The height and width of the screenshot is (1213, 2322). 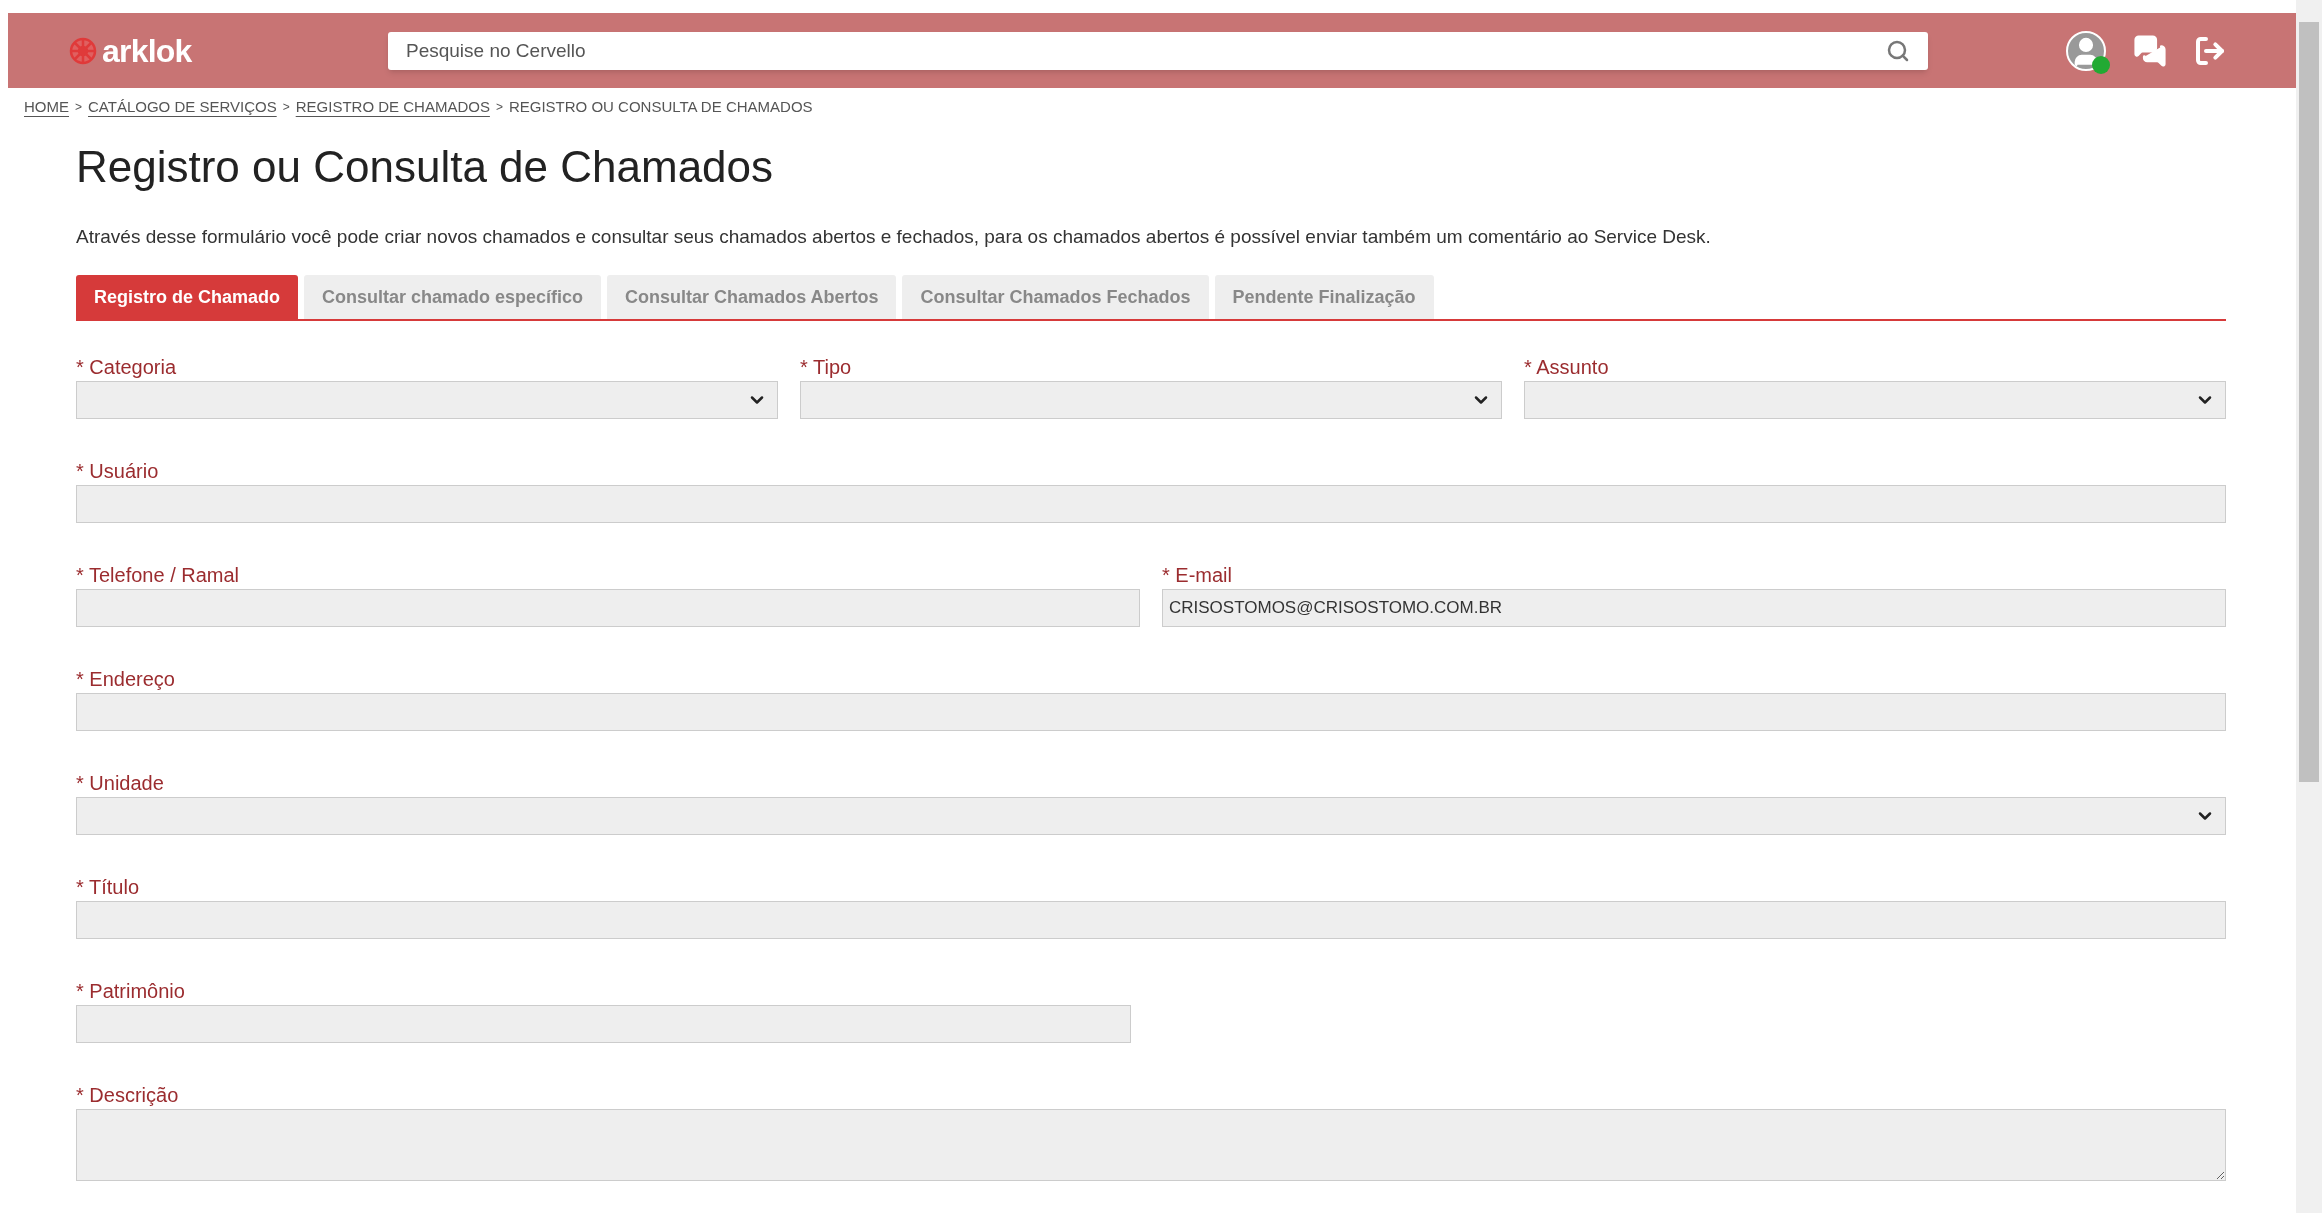 What do you see at coordinates (158, 575) in the screenshot?
I see `field-label: * Telefone / Ramal` at bounding box center [158, 575].